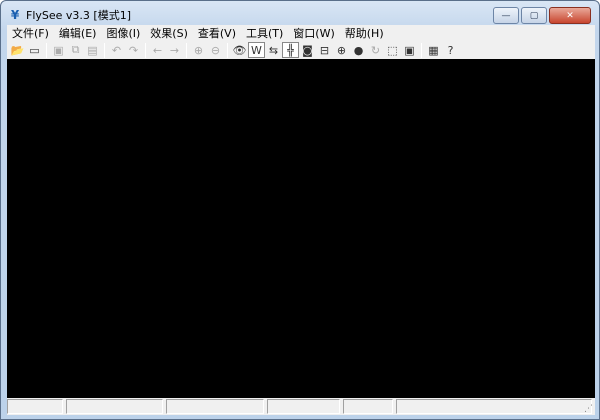 Image resolution: width=600 pixels, height=420 pixels. I want to click on toolbar: 📂 ▭ ▣ ⧉ ▤ ↶ ↷ ← → ⊕ ⊖ 👁 W ⇆ ╬ ◙ ⊟ ⊕ ● ↻ ⬚ ▣ ▦?, so click(301, 50).